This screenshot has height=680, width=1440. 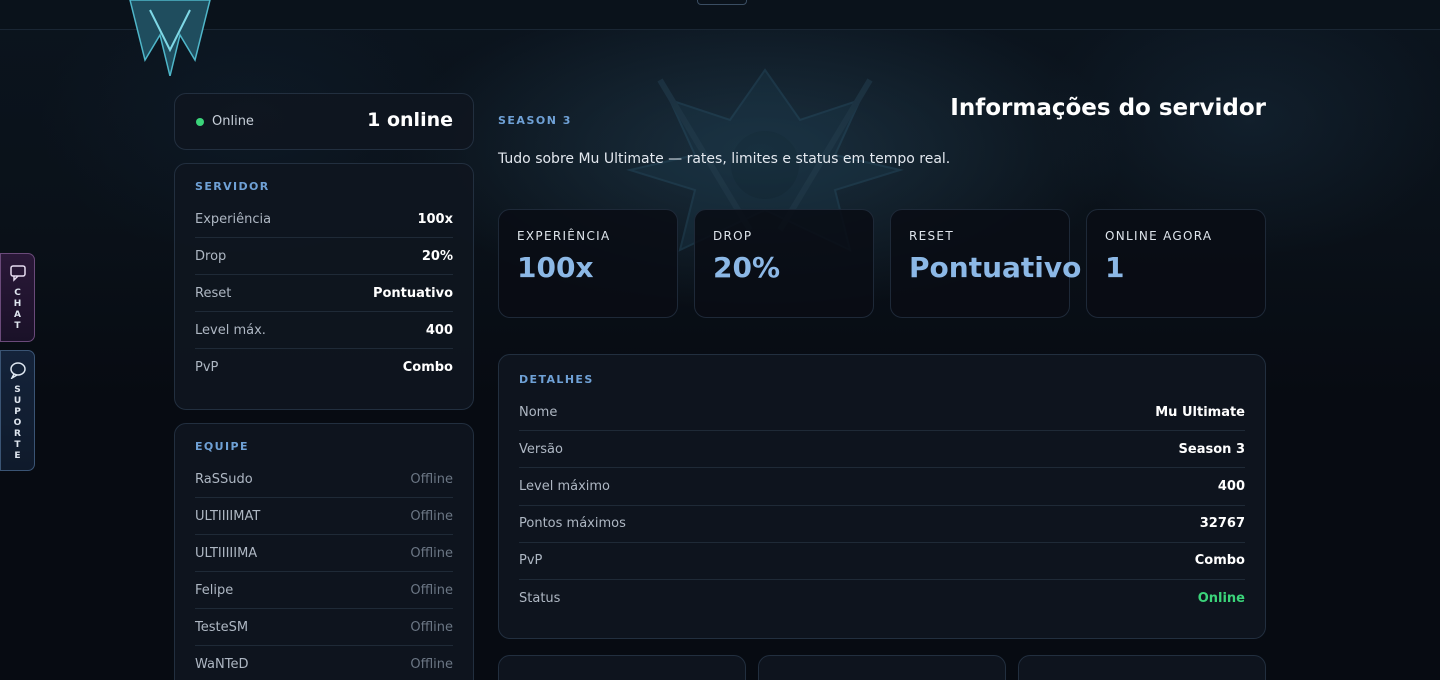 I want to click on team-member-name: ULTIIIIMAT, so click(x=228, y=516).